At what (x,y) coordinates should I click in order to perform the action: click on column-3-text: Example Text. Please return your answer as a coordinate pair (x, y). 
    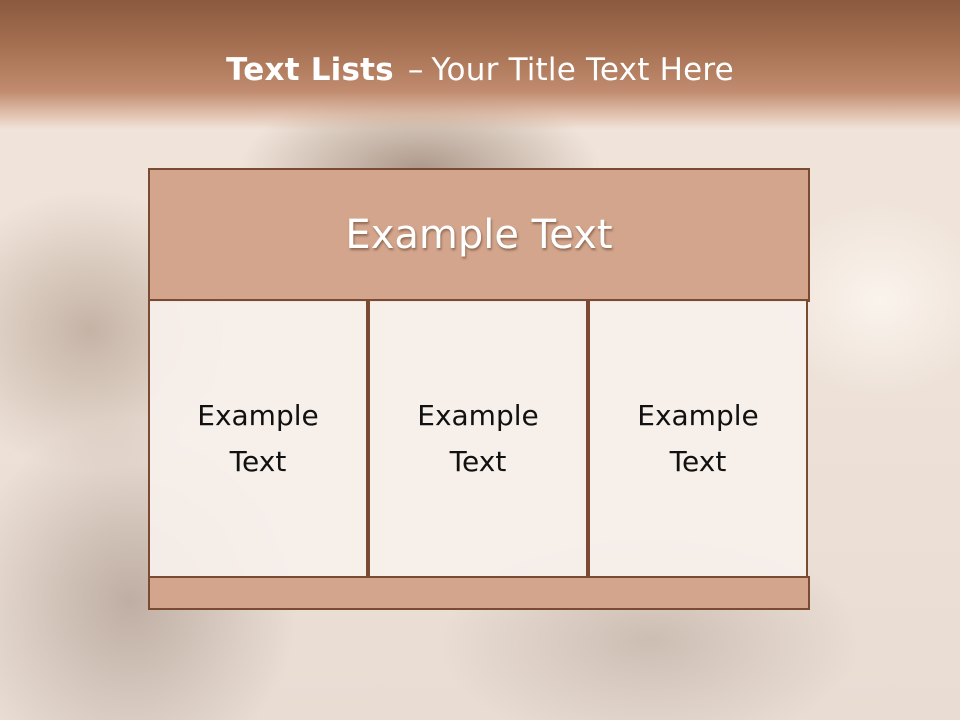
    Looking at the image, I should click on (698, 438).